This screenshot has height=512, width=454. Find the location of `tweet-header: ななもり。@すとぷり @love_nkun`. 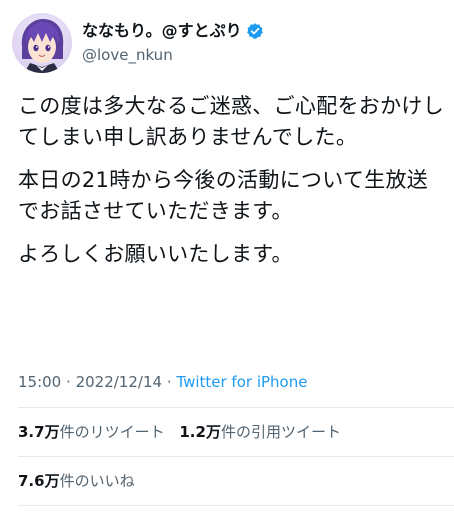

tweet-header: ななもり。@すとぷり @love_nkun is located at coordinates (138, 43).